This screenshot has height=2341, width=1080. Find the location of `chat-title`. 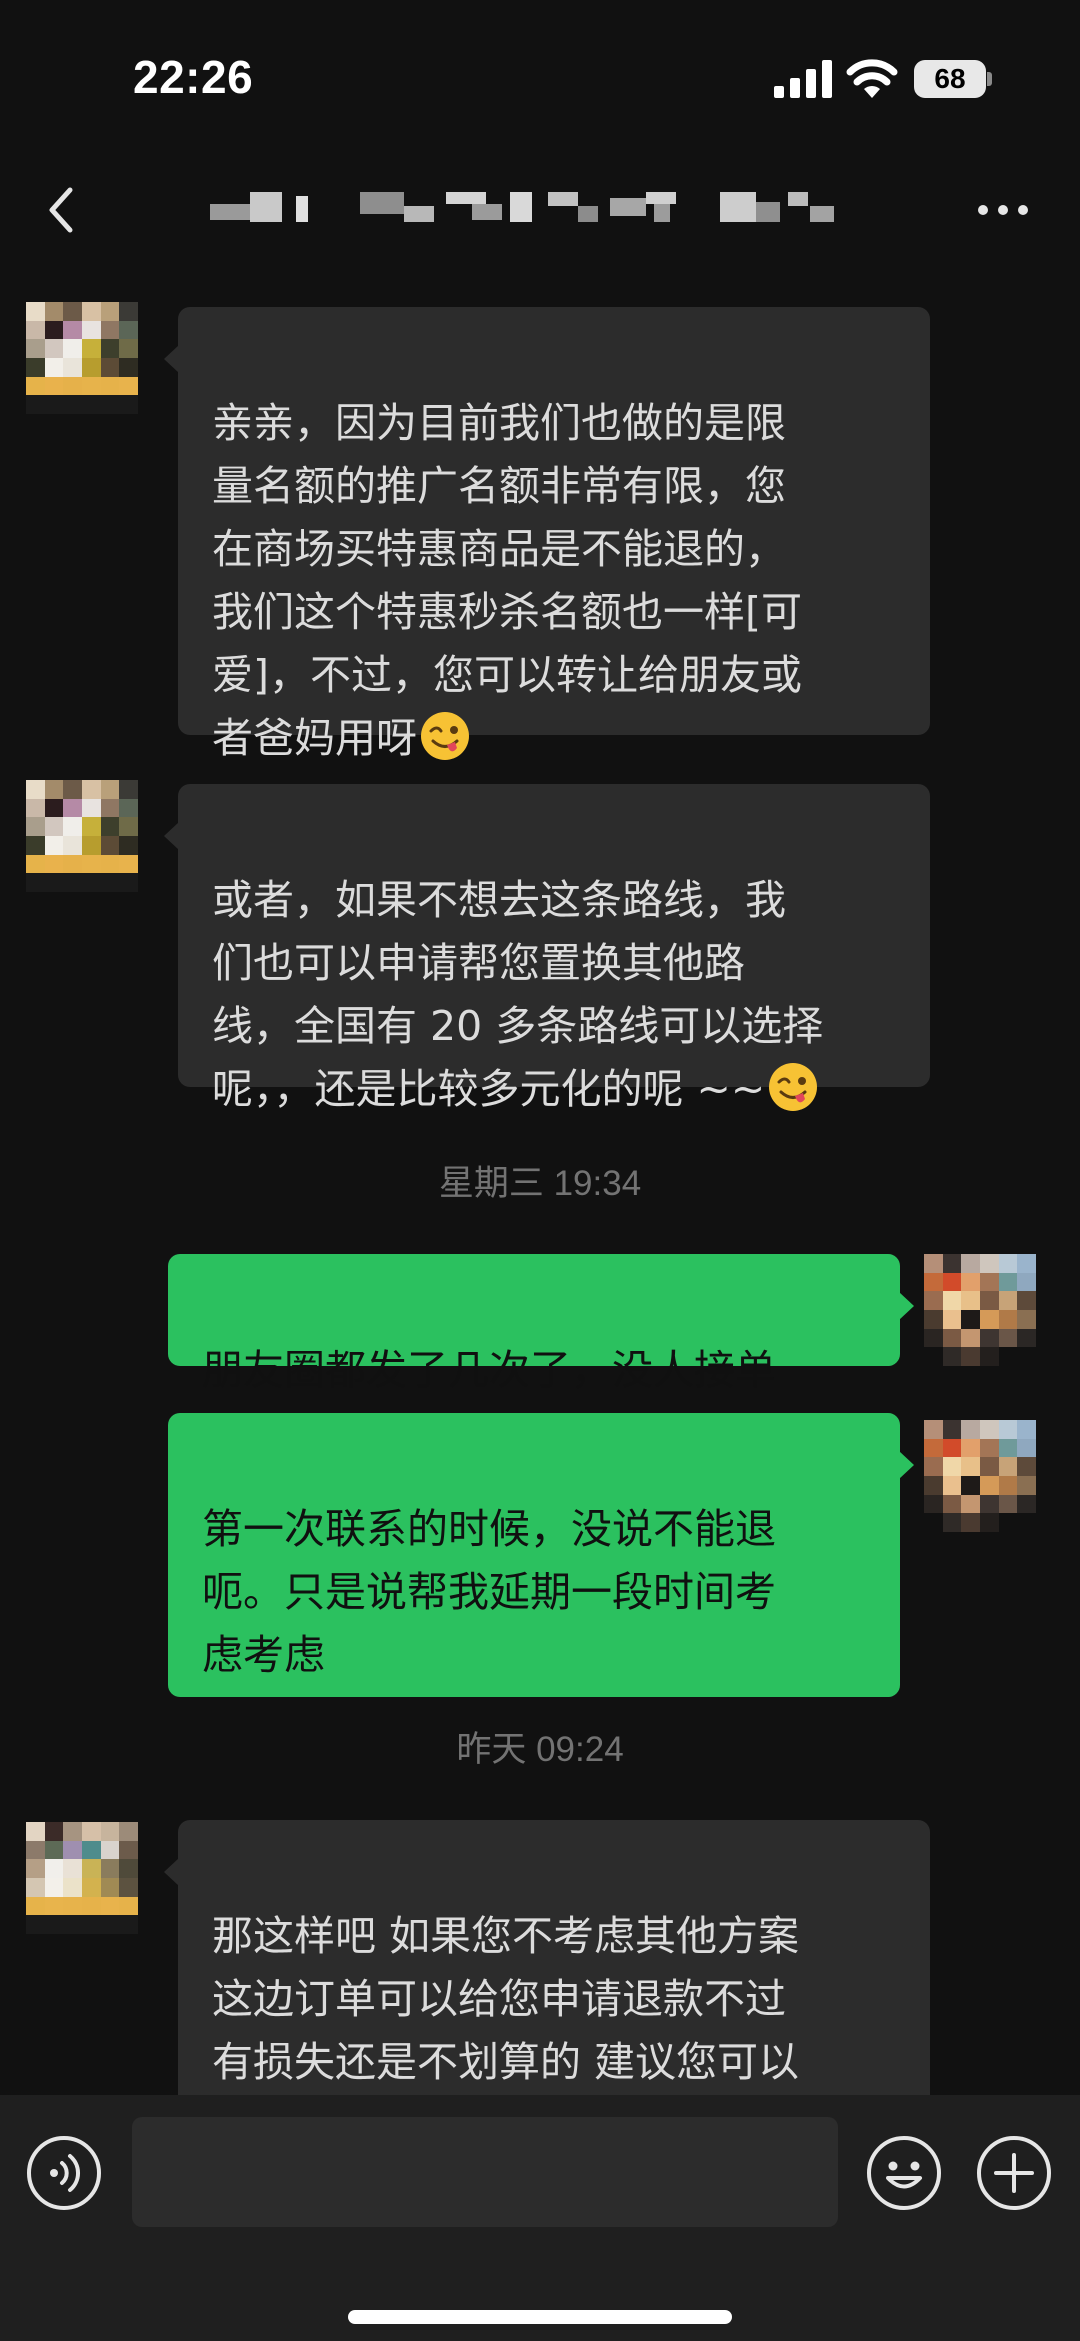

chat-title is located at coordinates (540, 215).